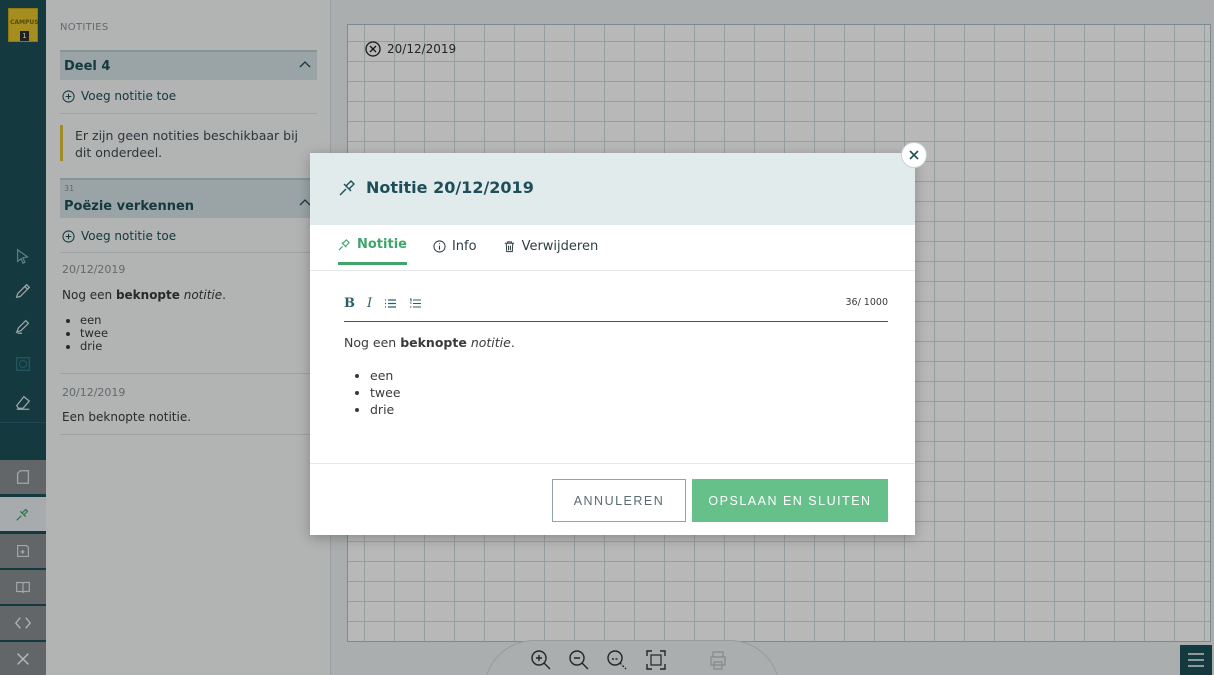  What do you see at coordinates (429, 342) in the screenshot?
I see `editor-text: Nog een beknopte notitie.` at bounding box center [429, 342].